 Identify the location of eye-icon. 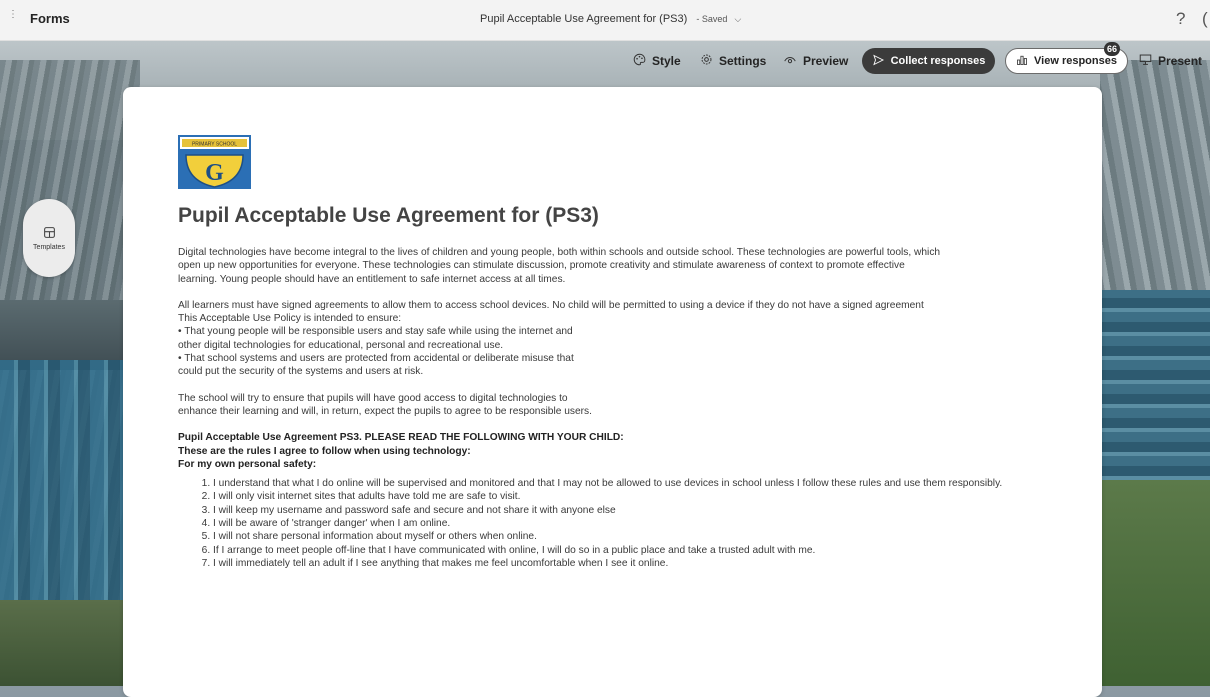
(790, 61).